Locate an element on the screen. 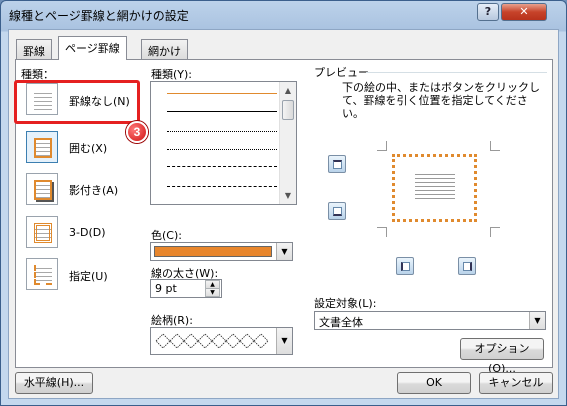 Image resolution: width=567 pixels, height=406 pixels. tab-page-border: ページ罫線 is located at coordinates (92, 48).